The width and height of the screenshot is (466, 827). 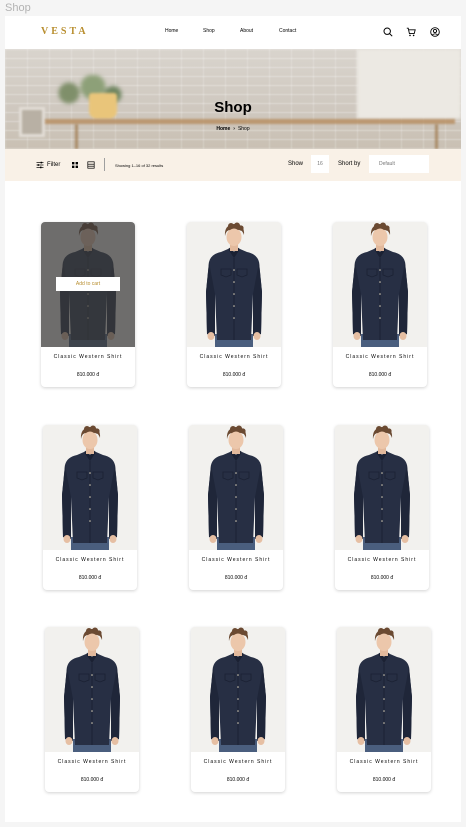 What do you see at coordinates (349, 164) in the screenshot?
I see `sort-label: Short by` at bounding box center [349, 164].